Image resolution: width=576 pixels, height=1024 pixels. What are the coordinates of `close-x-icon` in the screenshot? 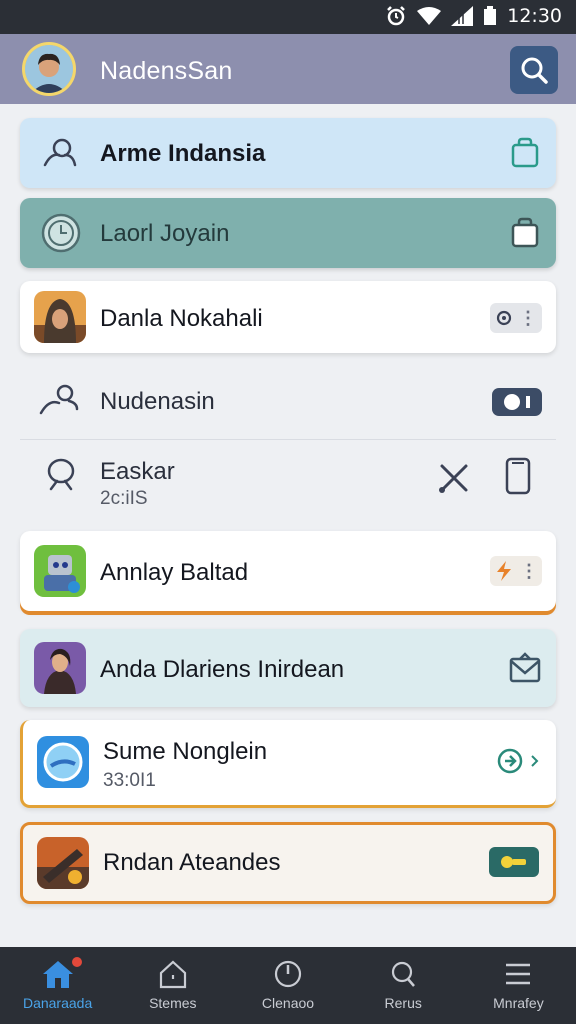 It's located at (454, 478).